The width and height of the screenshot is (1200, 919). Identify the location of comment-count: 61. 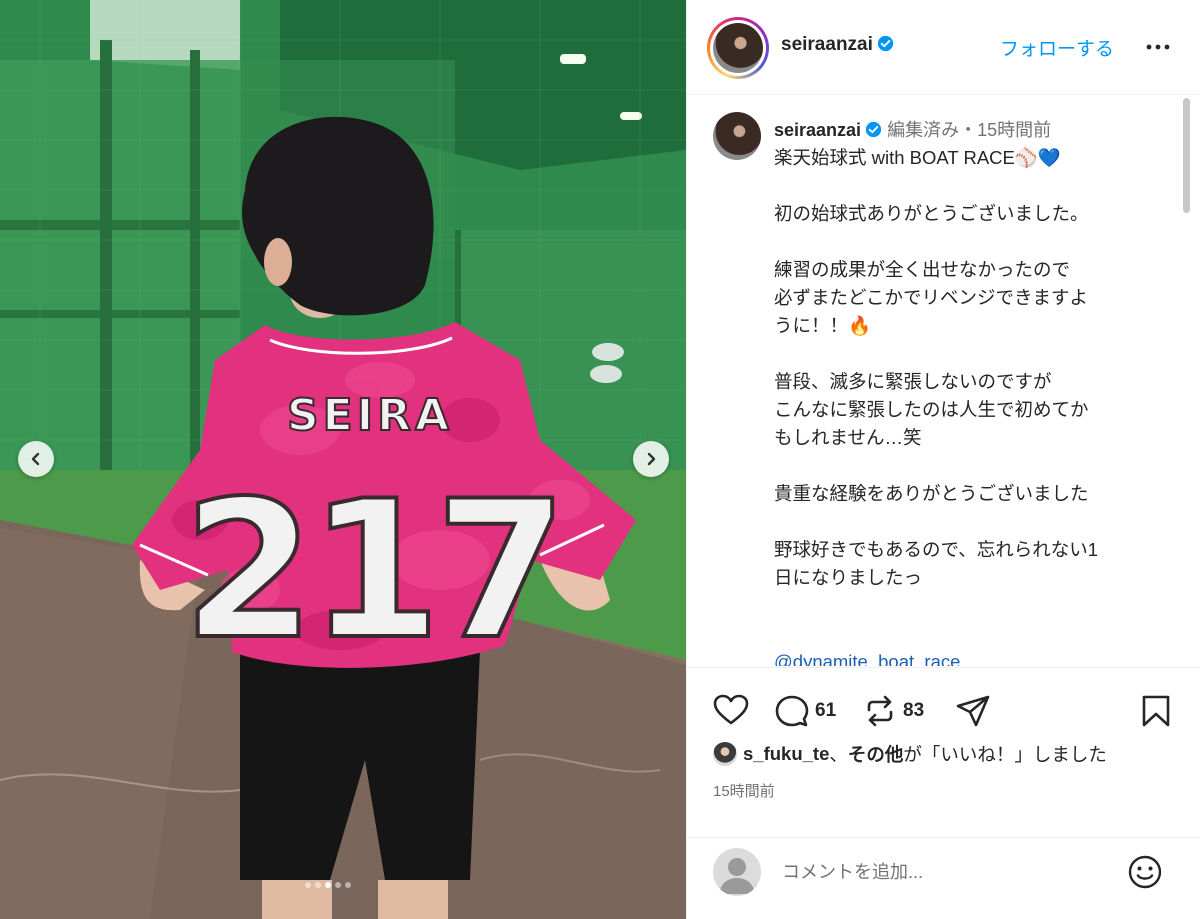
(826, 710).